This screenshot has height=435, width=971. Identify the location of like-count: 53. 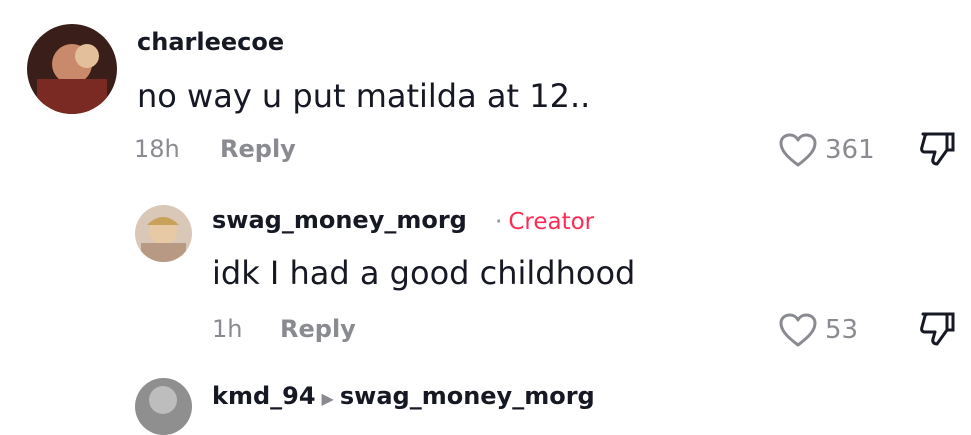
(842, 330).